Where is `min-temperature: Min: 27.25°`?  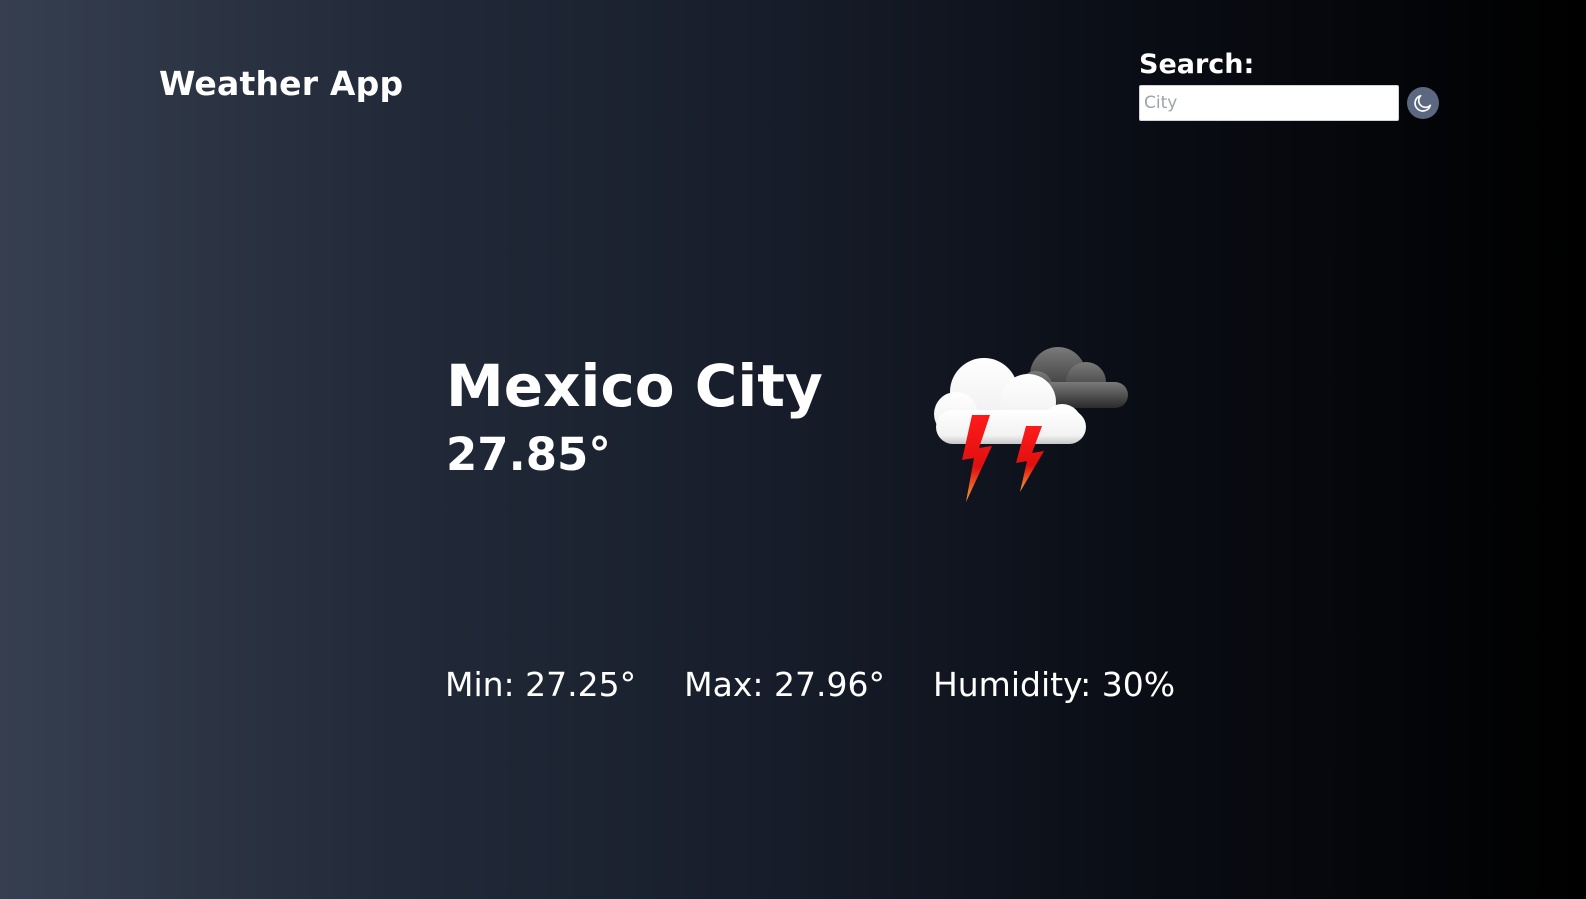 min-temperature: Min: 27.25° is located at coordinates (541, 684).